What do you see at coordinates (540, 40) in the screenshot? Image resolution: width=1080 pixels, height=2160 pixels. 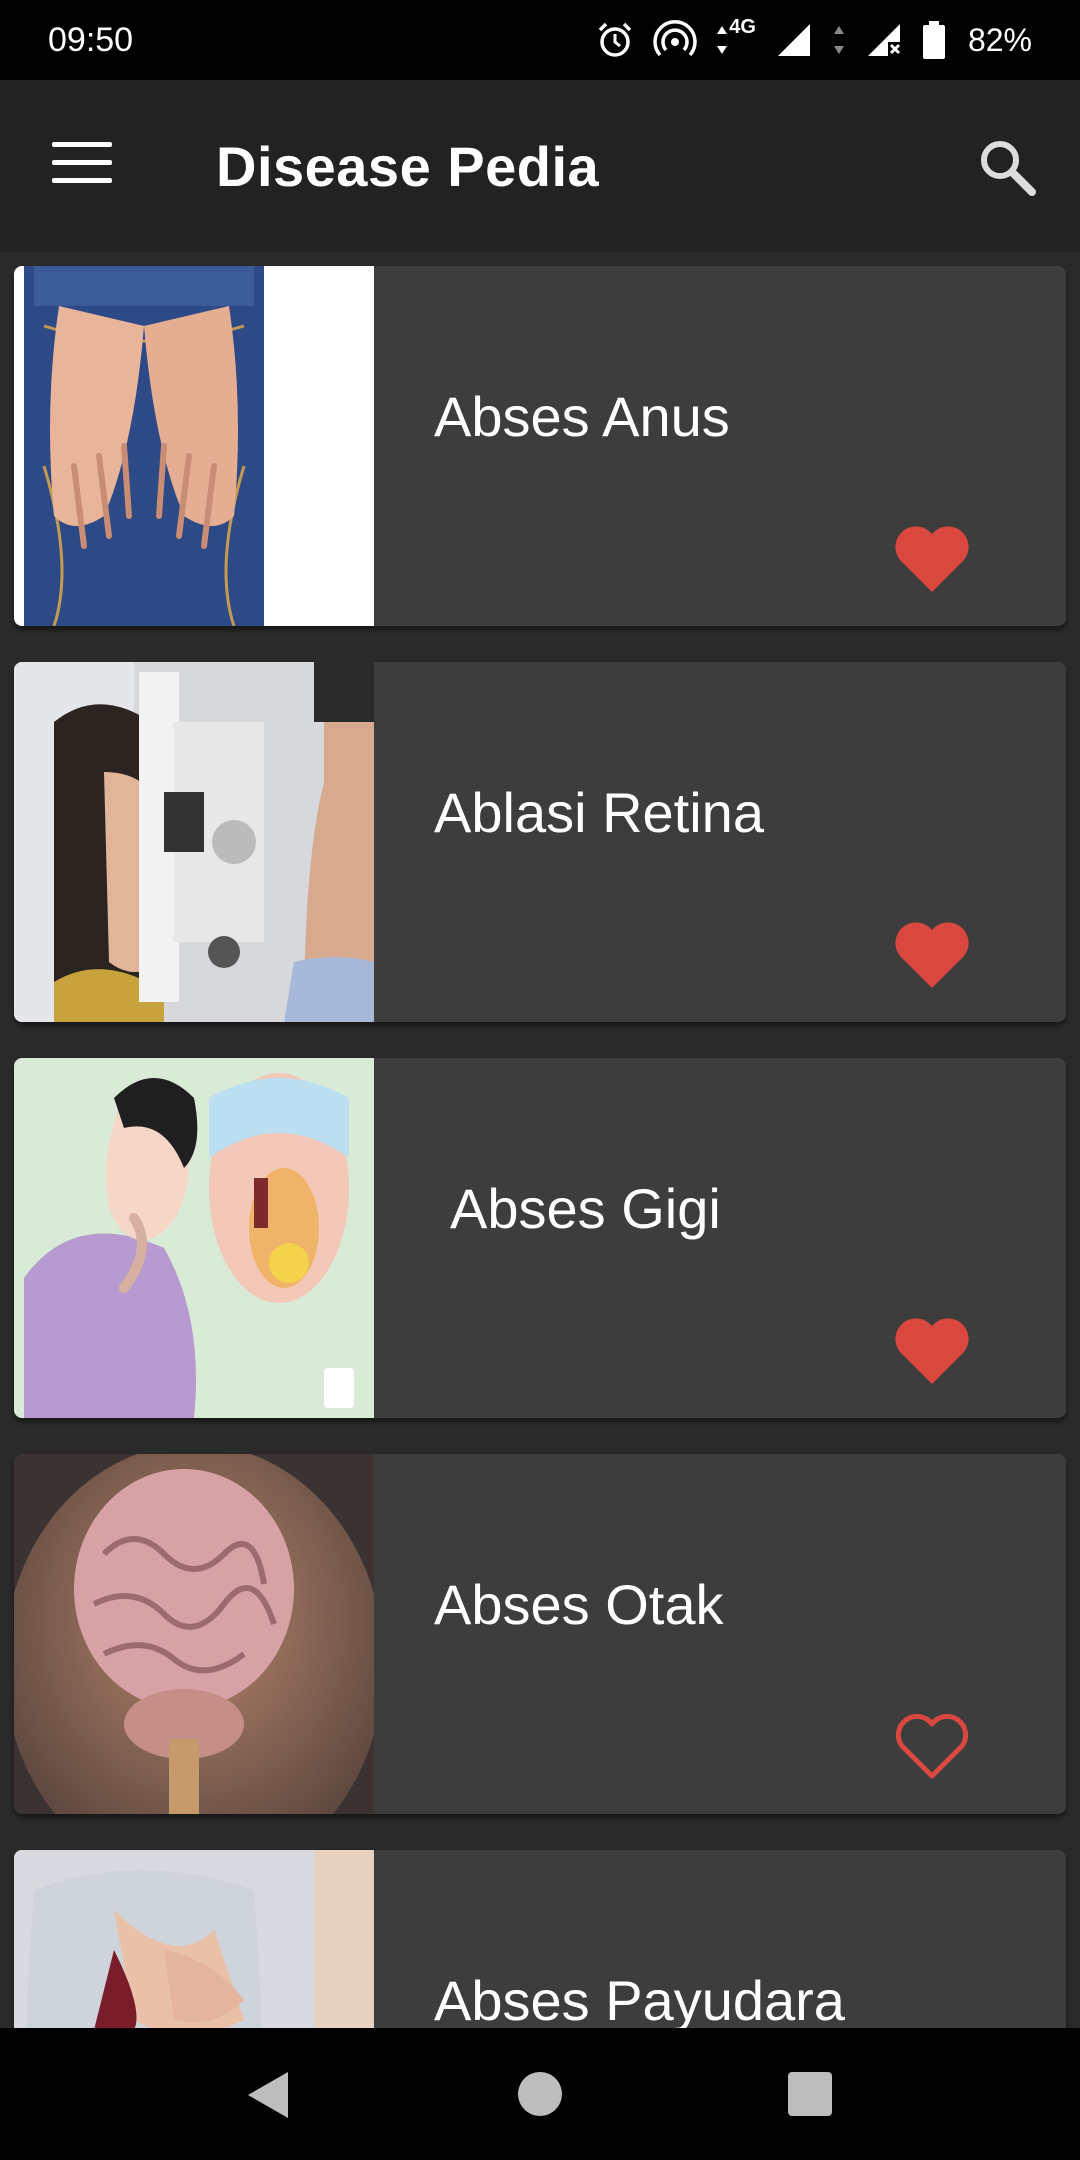 I see `status-bar: 09:50 4G 82%` at bounding box center [540, 40].